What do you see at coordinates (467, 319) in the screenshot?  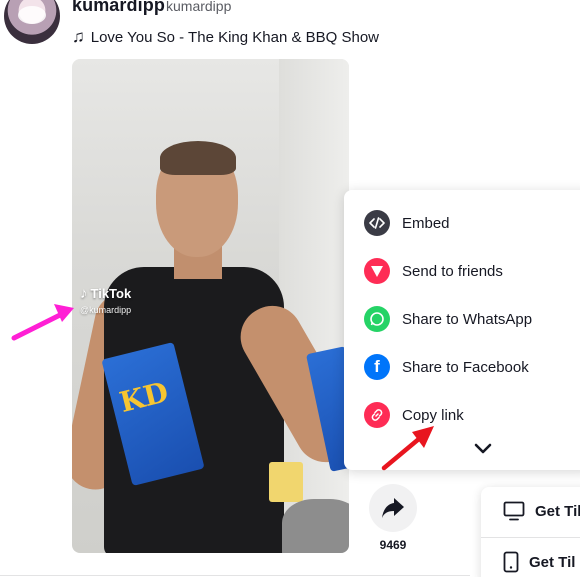 I see `share-whatsapp-label: Share to WhatsApp` at bounding box center [467, 319].